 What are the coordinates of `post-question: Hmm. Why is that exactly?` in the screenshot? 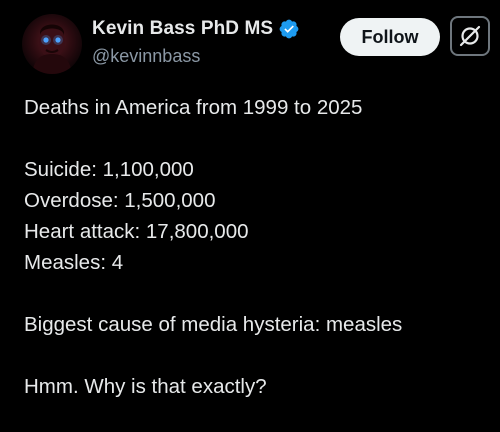 It's located at (145, 386).